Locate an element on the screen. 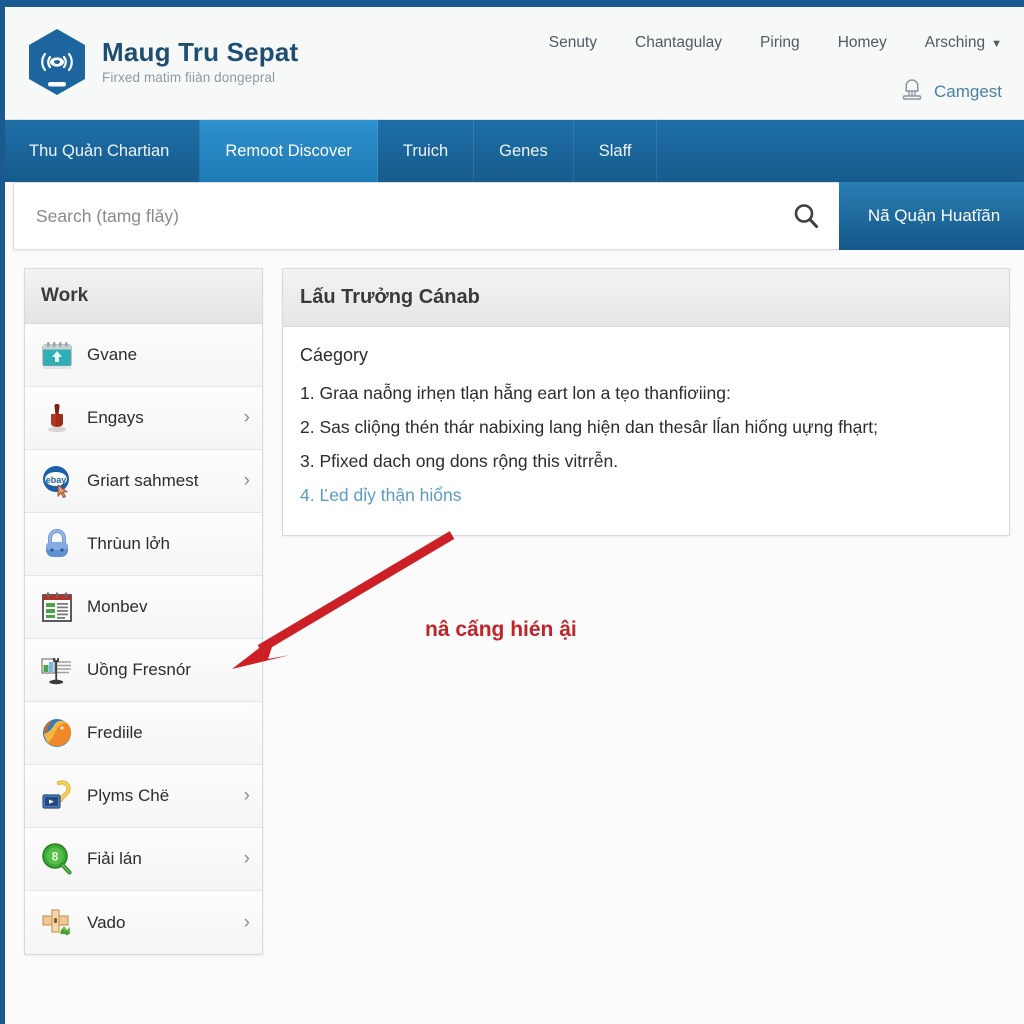 The width and height of the screenshot is (1024, 1024). nav-item-slaff: Slaff is located at coordinates (616, 151).